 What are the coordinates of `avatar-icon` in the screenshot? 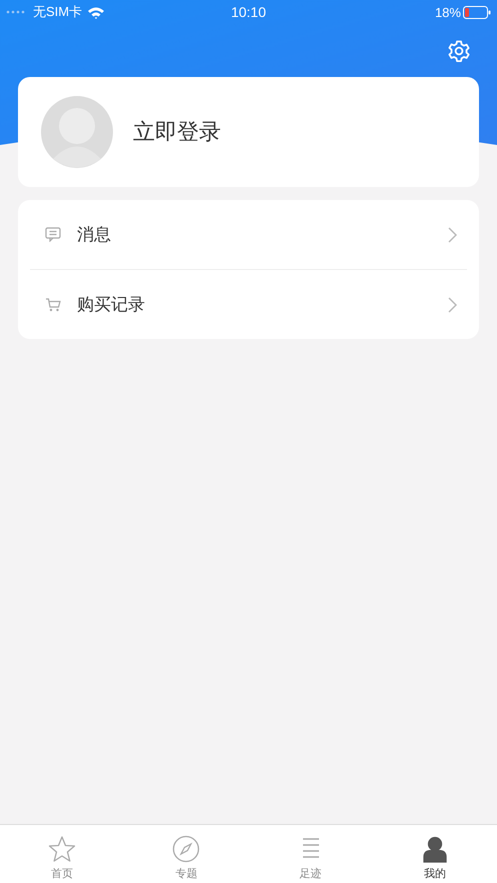 It's located at (77, 132).